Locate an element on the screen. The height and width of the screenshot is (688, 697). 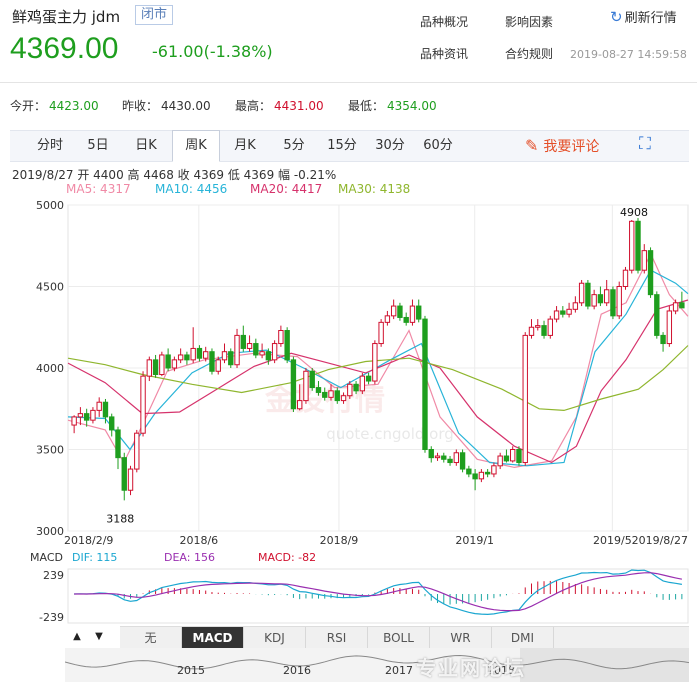
indicator-rsi-button: RSI is located at coordinates (337, 638).